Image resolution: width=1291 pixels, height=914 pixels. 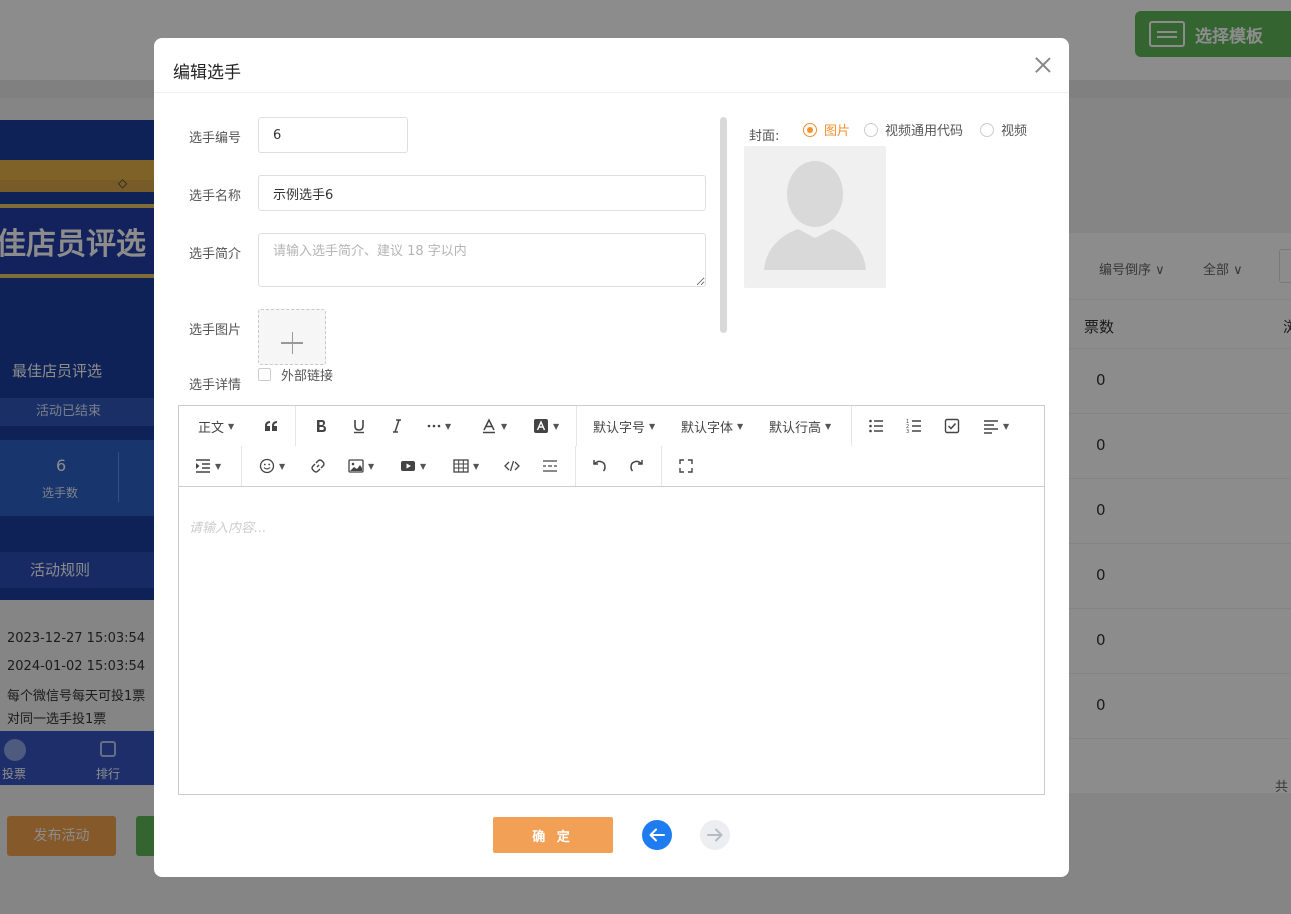 I want to click on emoji-icon, so click(x=267, y=466).